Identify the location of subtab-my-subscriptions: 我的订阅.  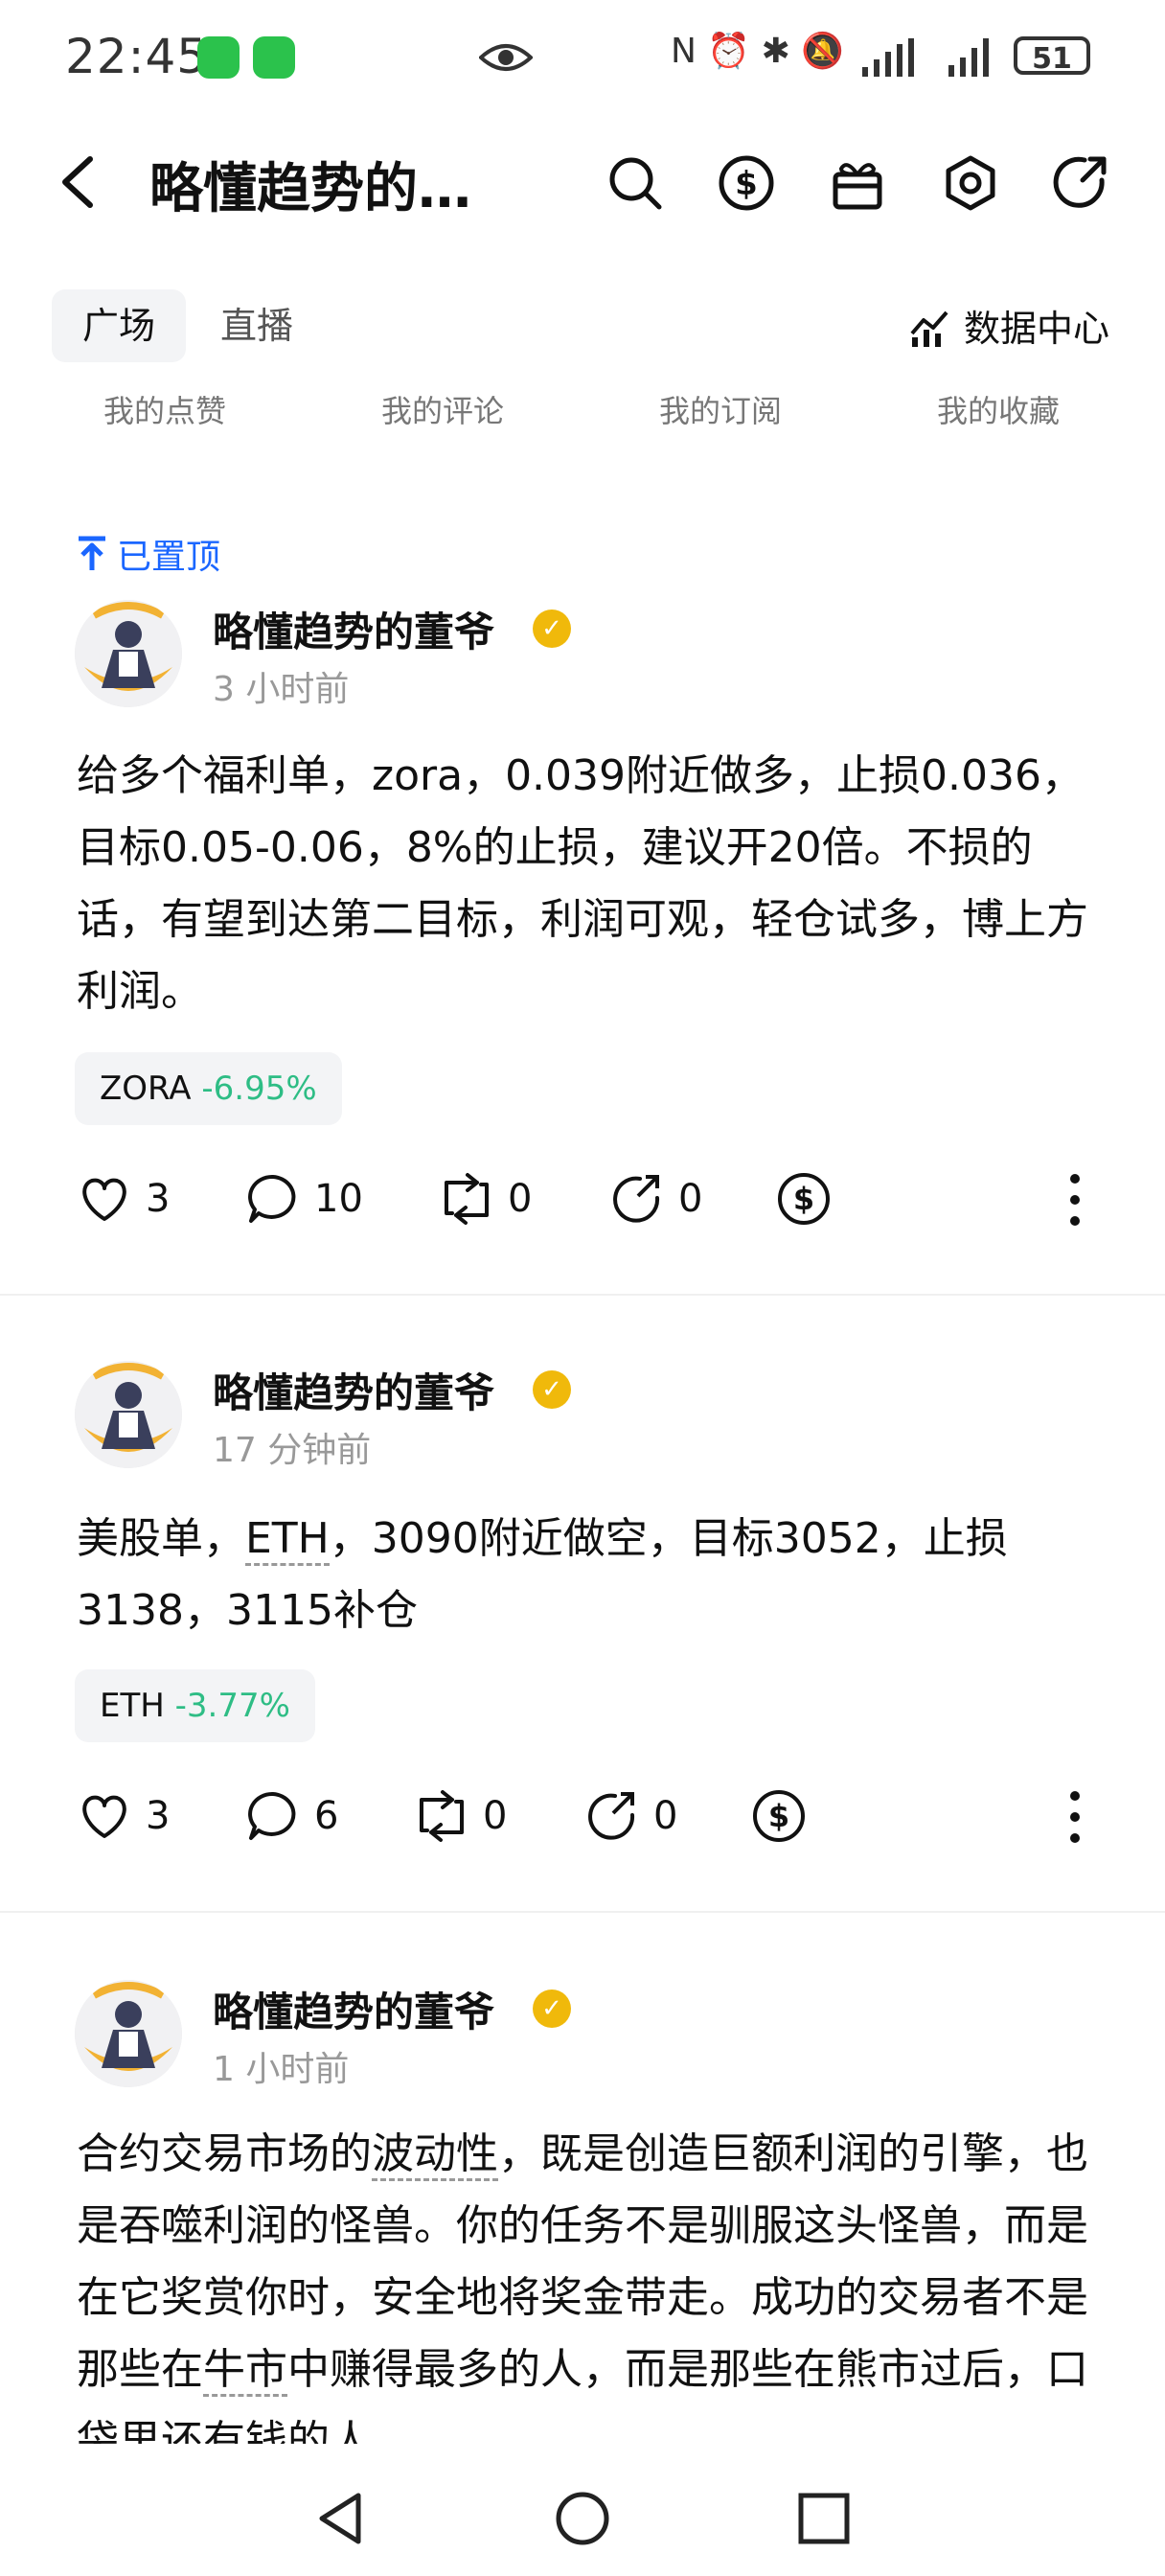
(720, 409).